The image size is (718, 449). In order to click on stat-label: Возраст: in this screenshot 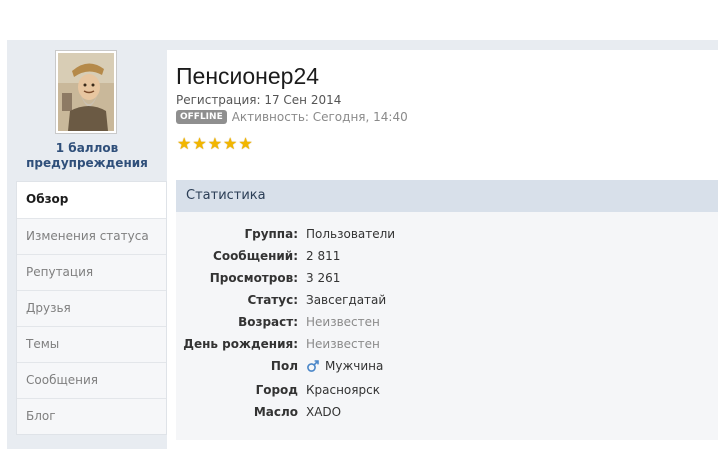, I will do `click(268, 322)`.